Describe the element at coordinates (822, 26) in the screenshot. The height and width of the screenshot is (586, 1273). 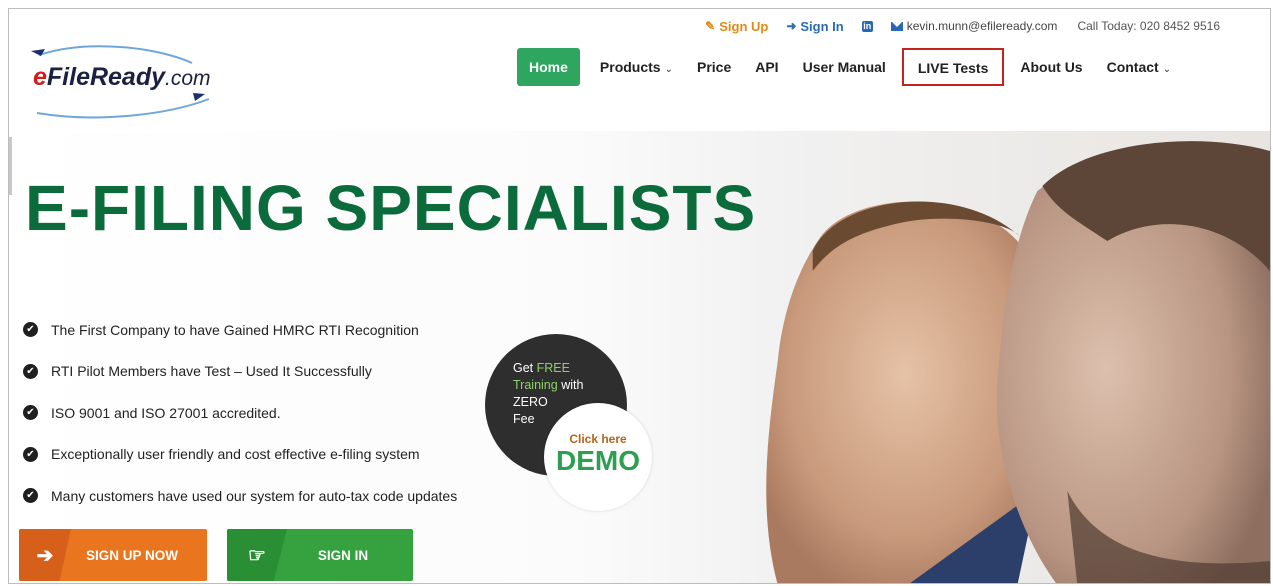
I see `signin-label: Sign In` at that location.